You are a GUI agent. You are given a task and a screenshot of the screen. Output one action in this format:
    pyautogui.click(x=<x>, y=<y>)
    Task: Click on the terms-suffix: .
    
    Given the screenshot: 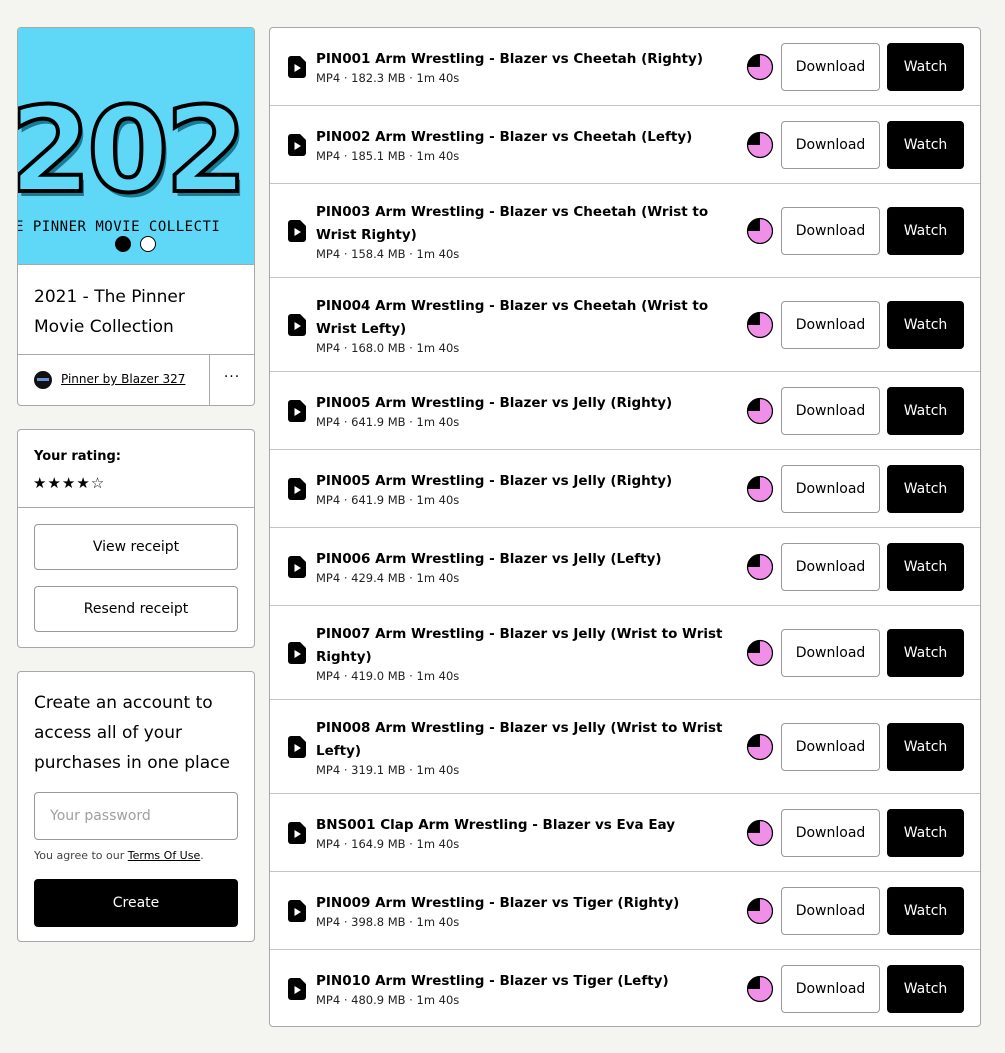 What is the action you would take?
    pyautogui.click(x=202, y=855)
    